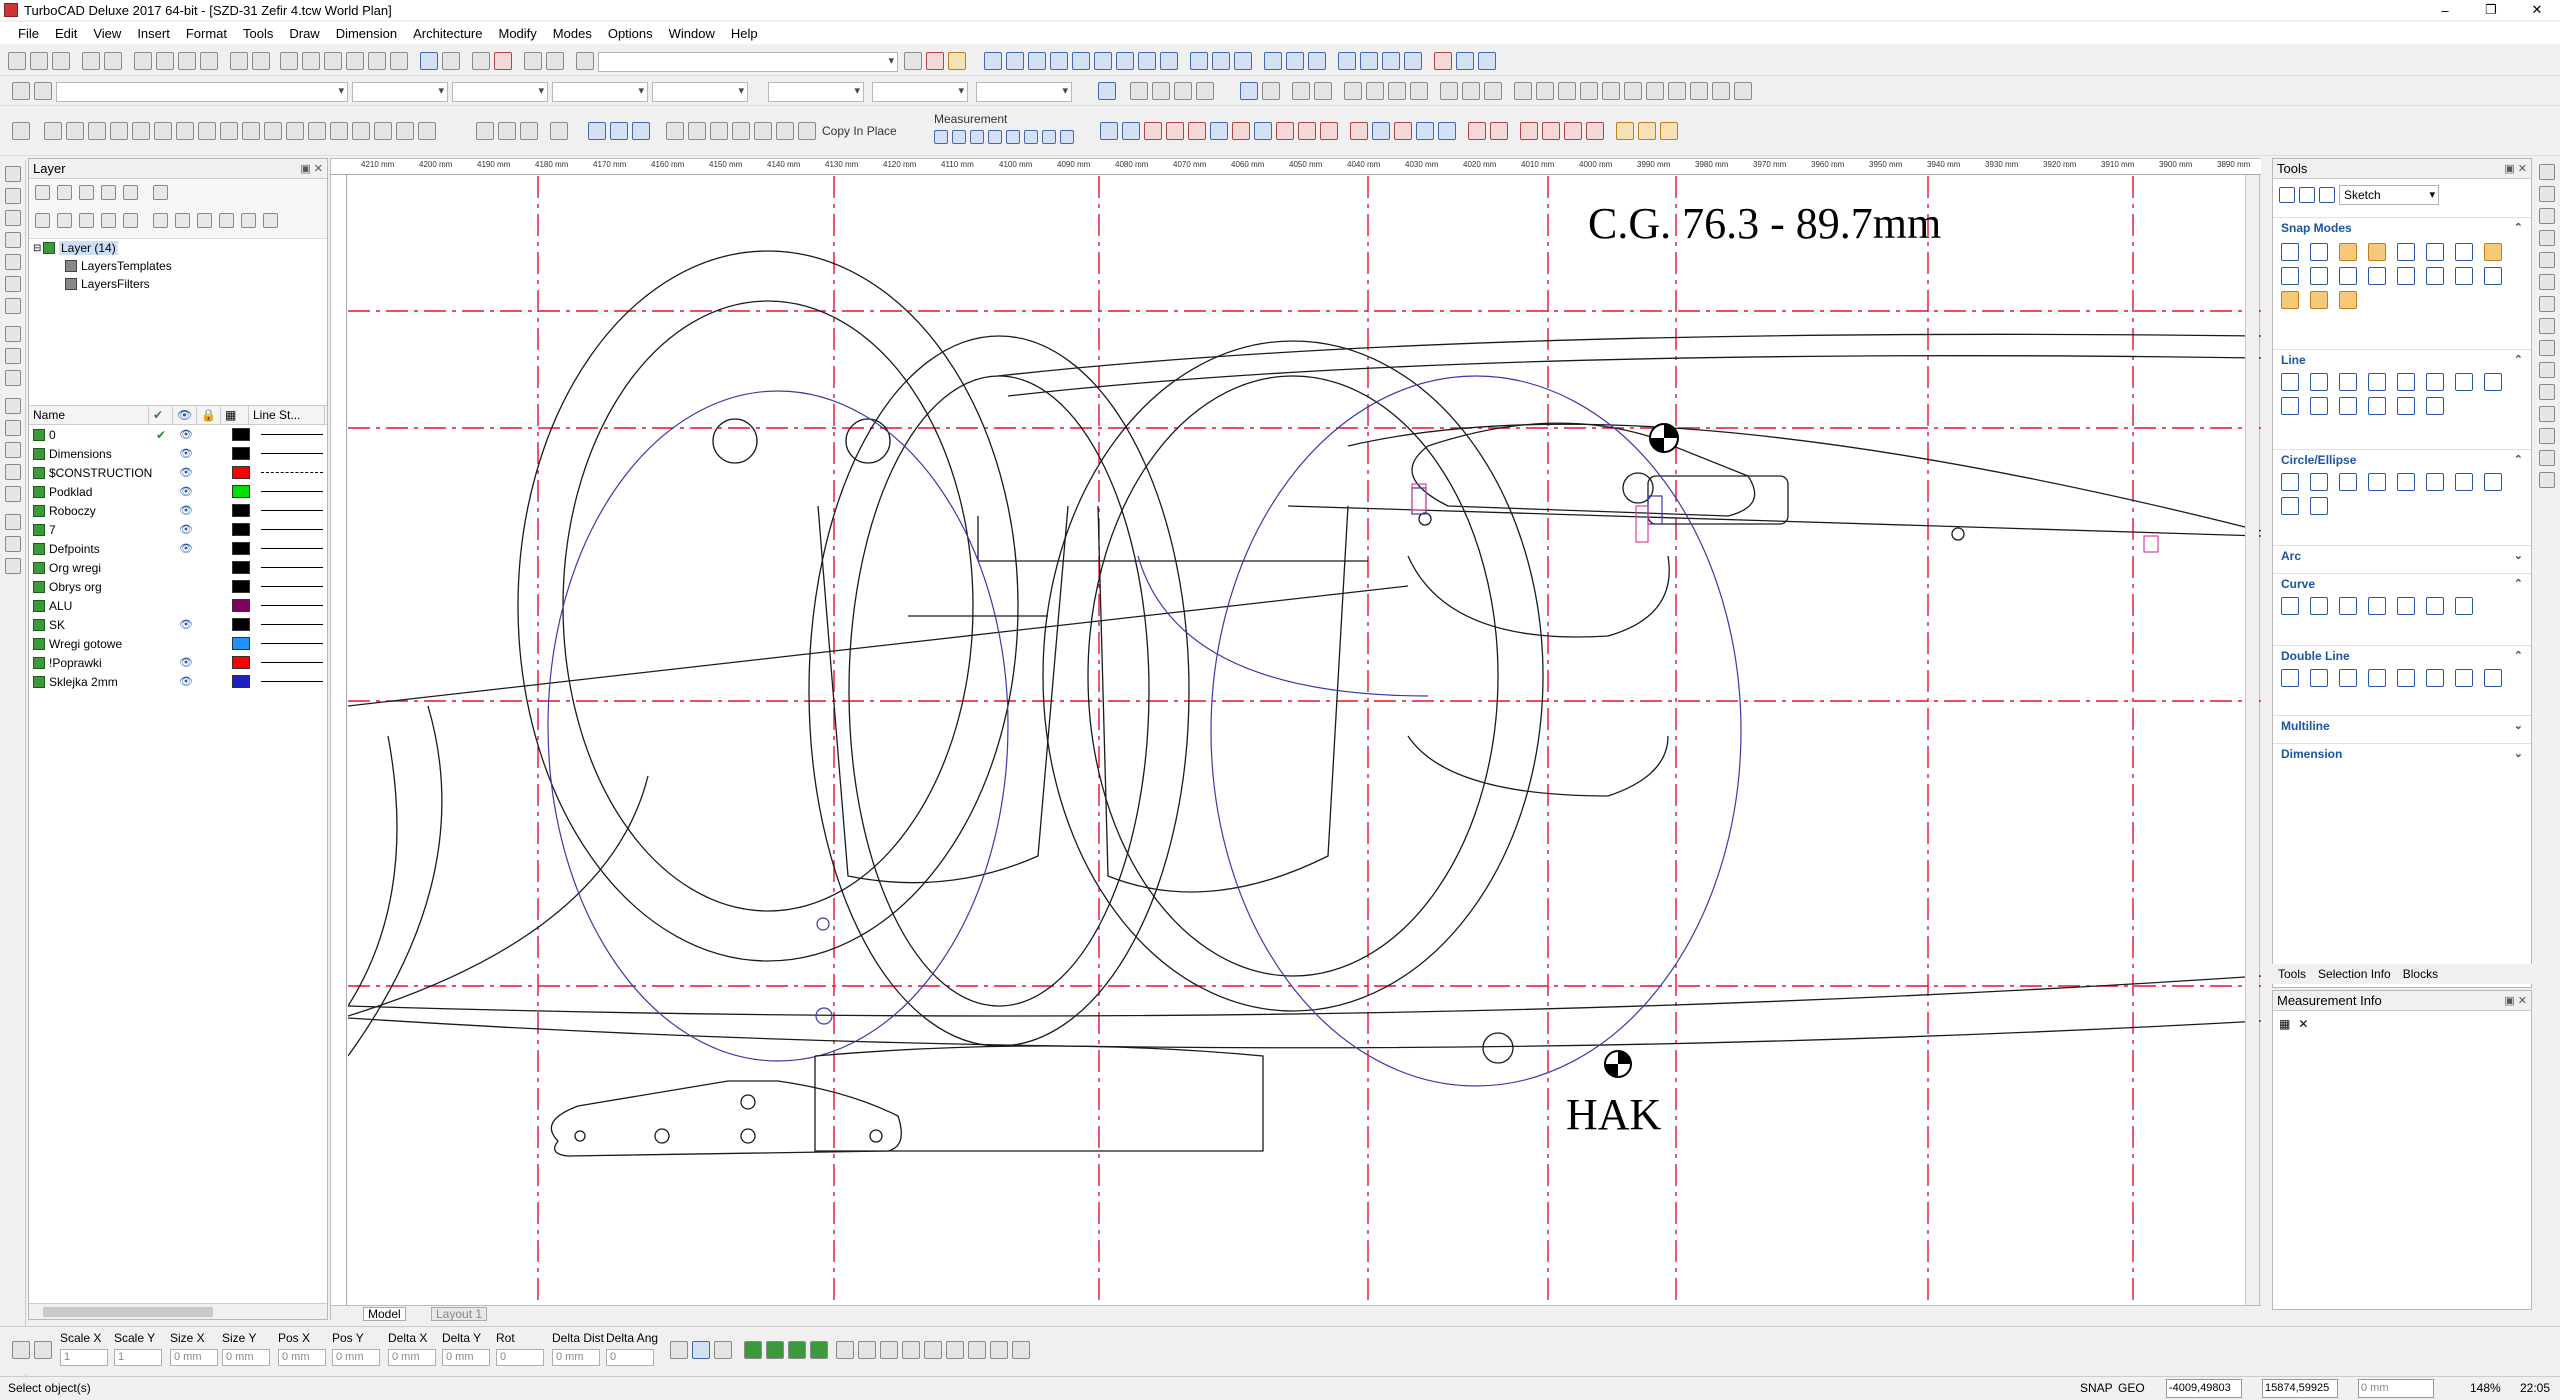 The width and height of the screenshot is (2560, 1400). I want to click on 3d-loft-icon, so click(229, 131).